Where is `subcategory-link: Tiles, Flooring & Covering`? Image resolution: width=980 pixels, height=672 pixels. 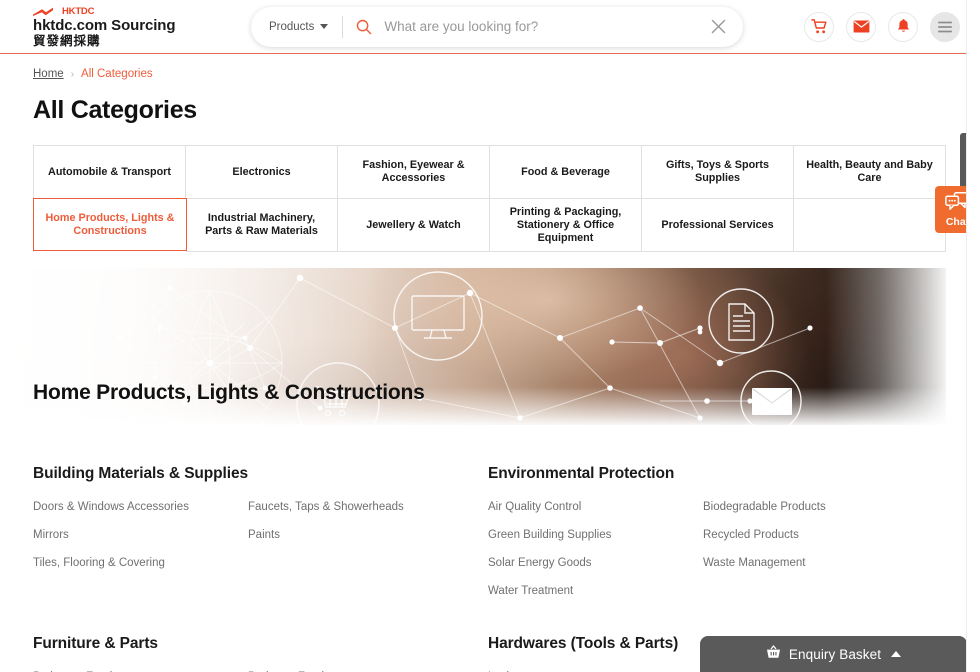 subcategory-link: Tiles, Flooring & Covering is located at coordinates (140, 563).